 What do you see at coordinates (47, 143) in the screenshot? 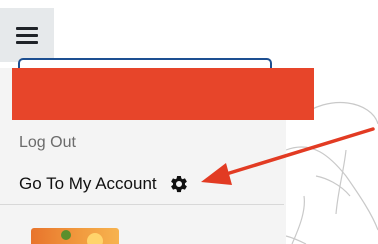
I see `log-out-link: Log Out` at bounding box center [47, 143].